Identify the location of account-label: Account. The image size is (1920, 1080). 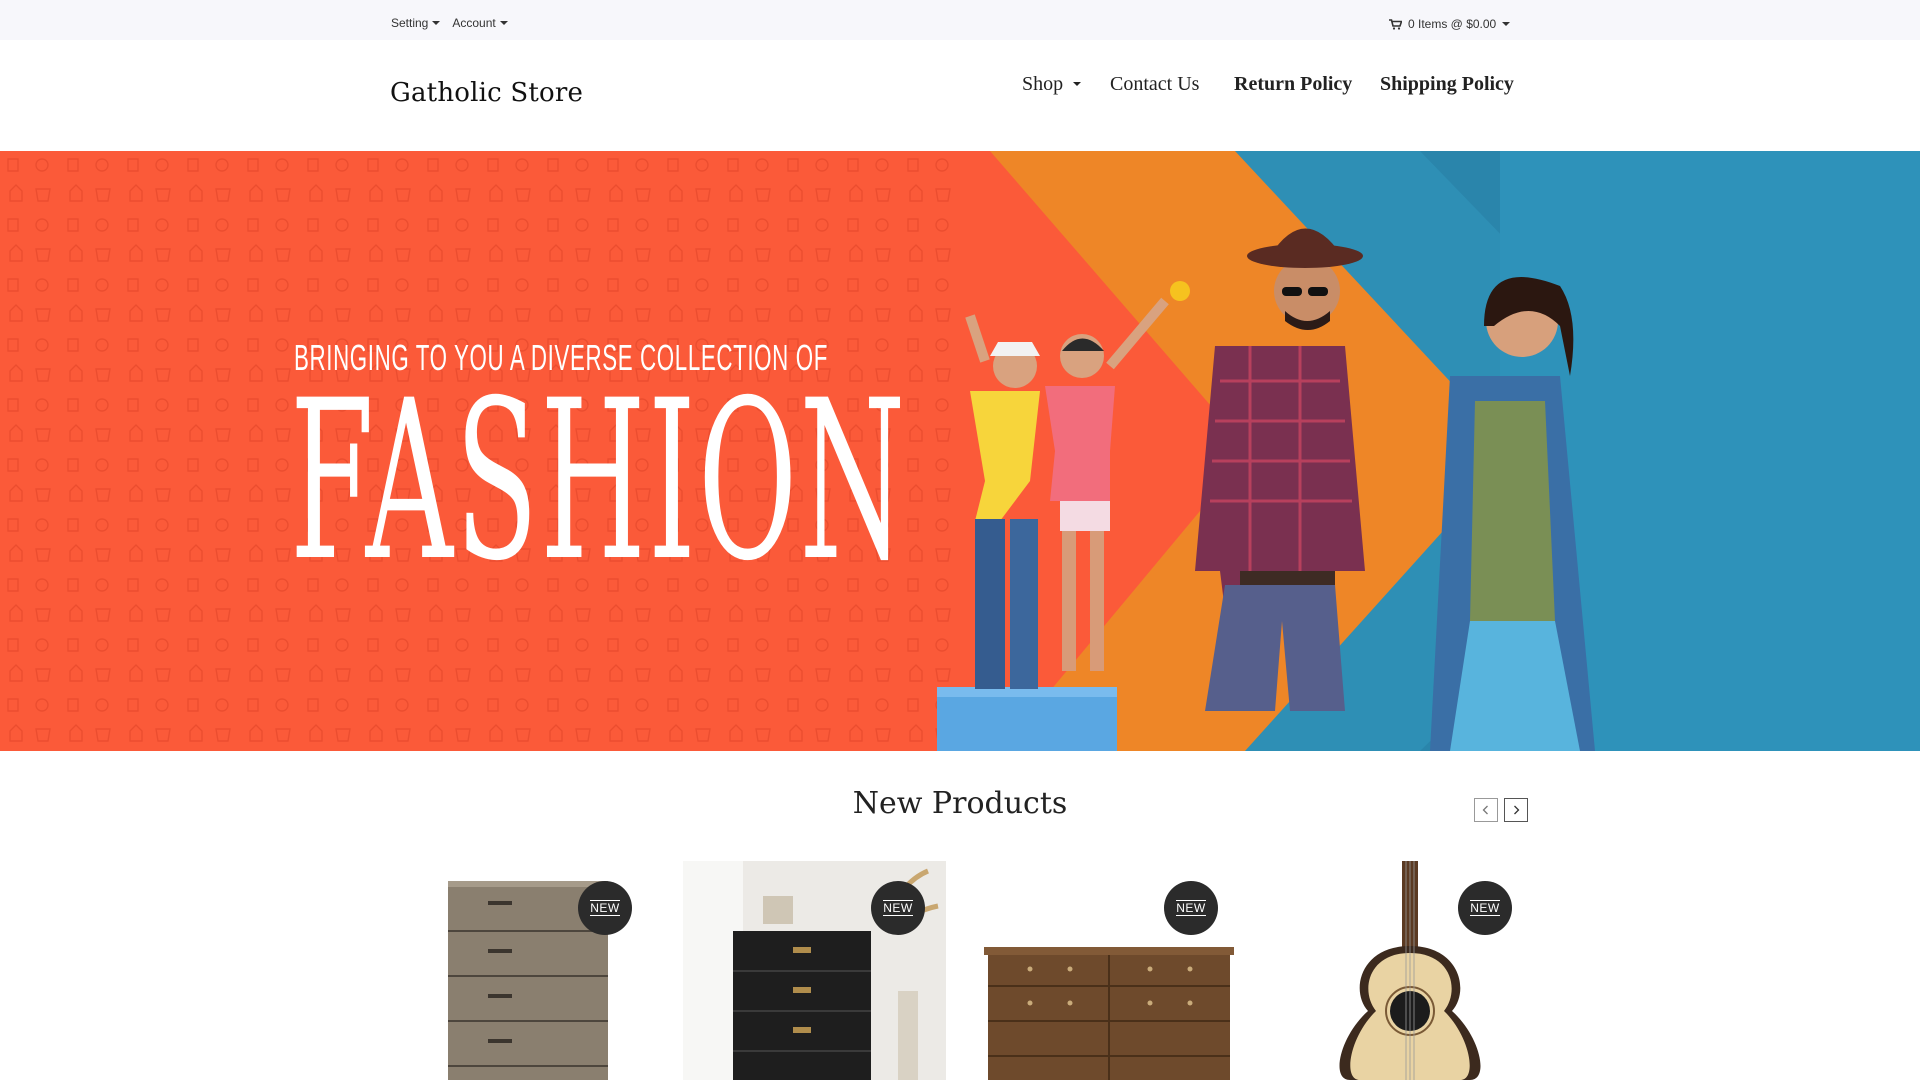
(474, 23).